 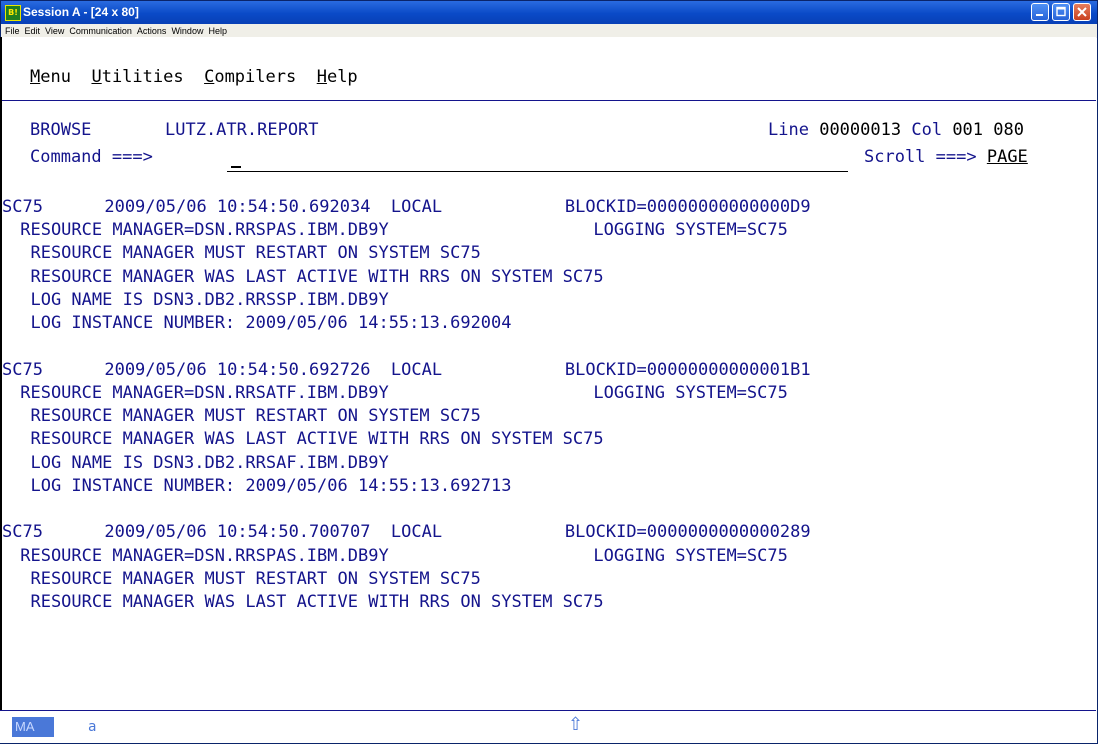 What do you see at coordinates (92, 727) in the screenshot?
I see `session-indicator: a` at bounding box center [92, 727].